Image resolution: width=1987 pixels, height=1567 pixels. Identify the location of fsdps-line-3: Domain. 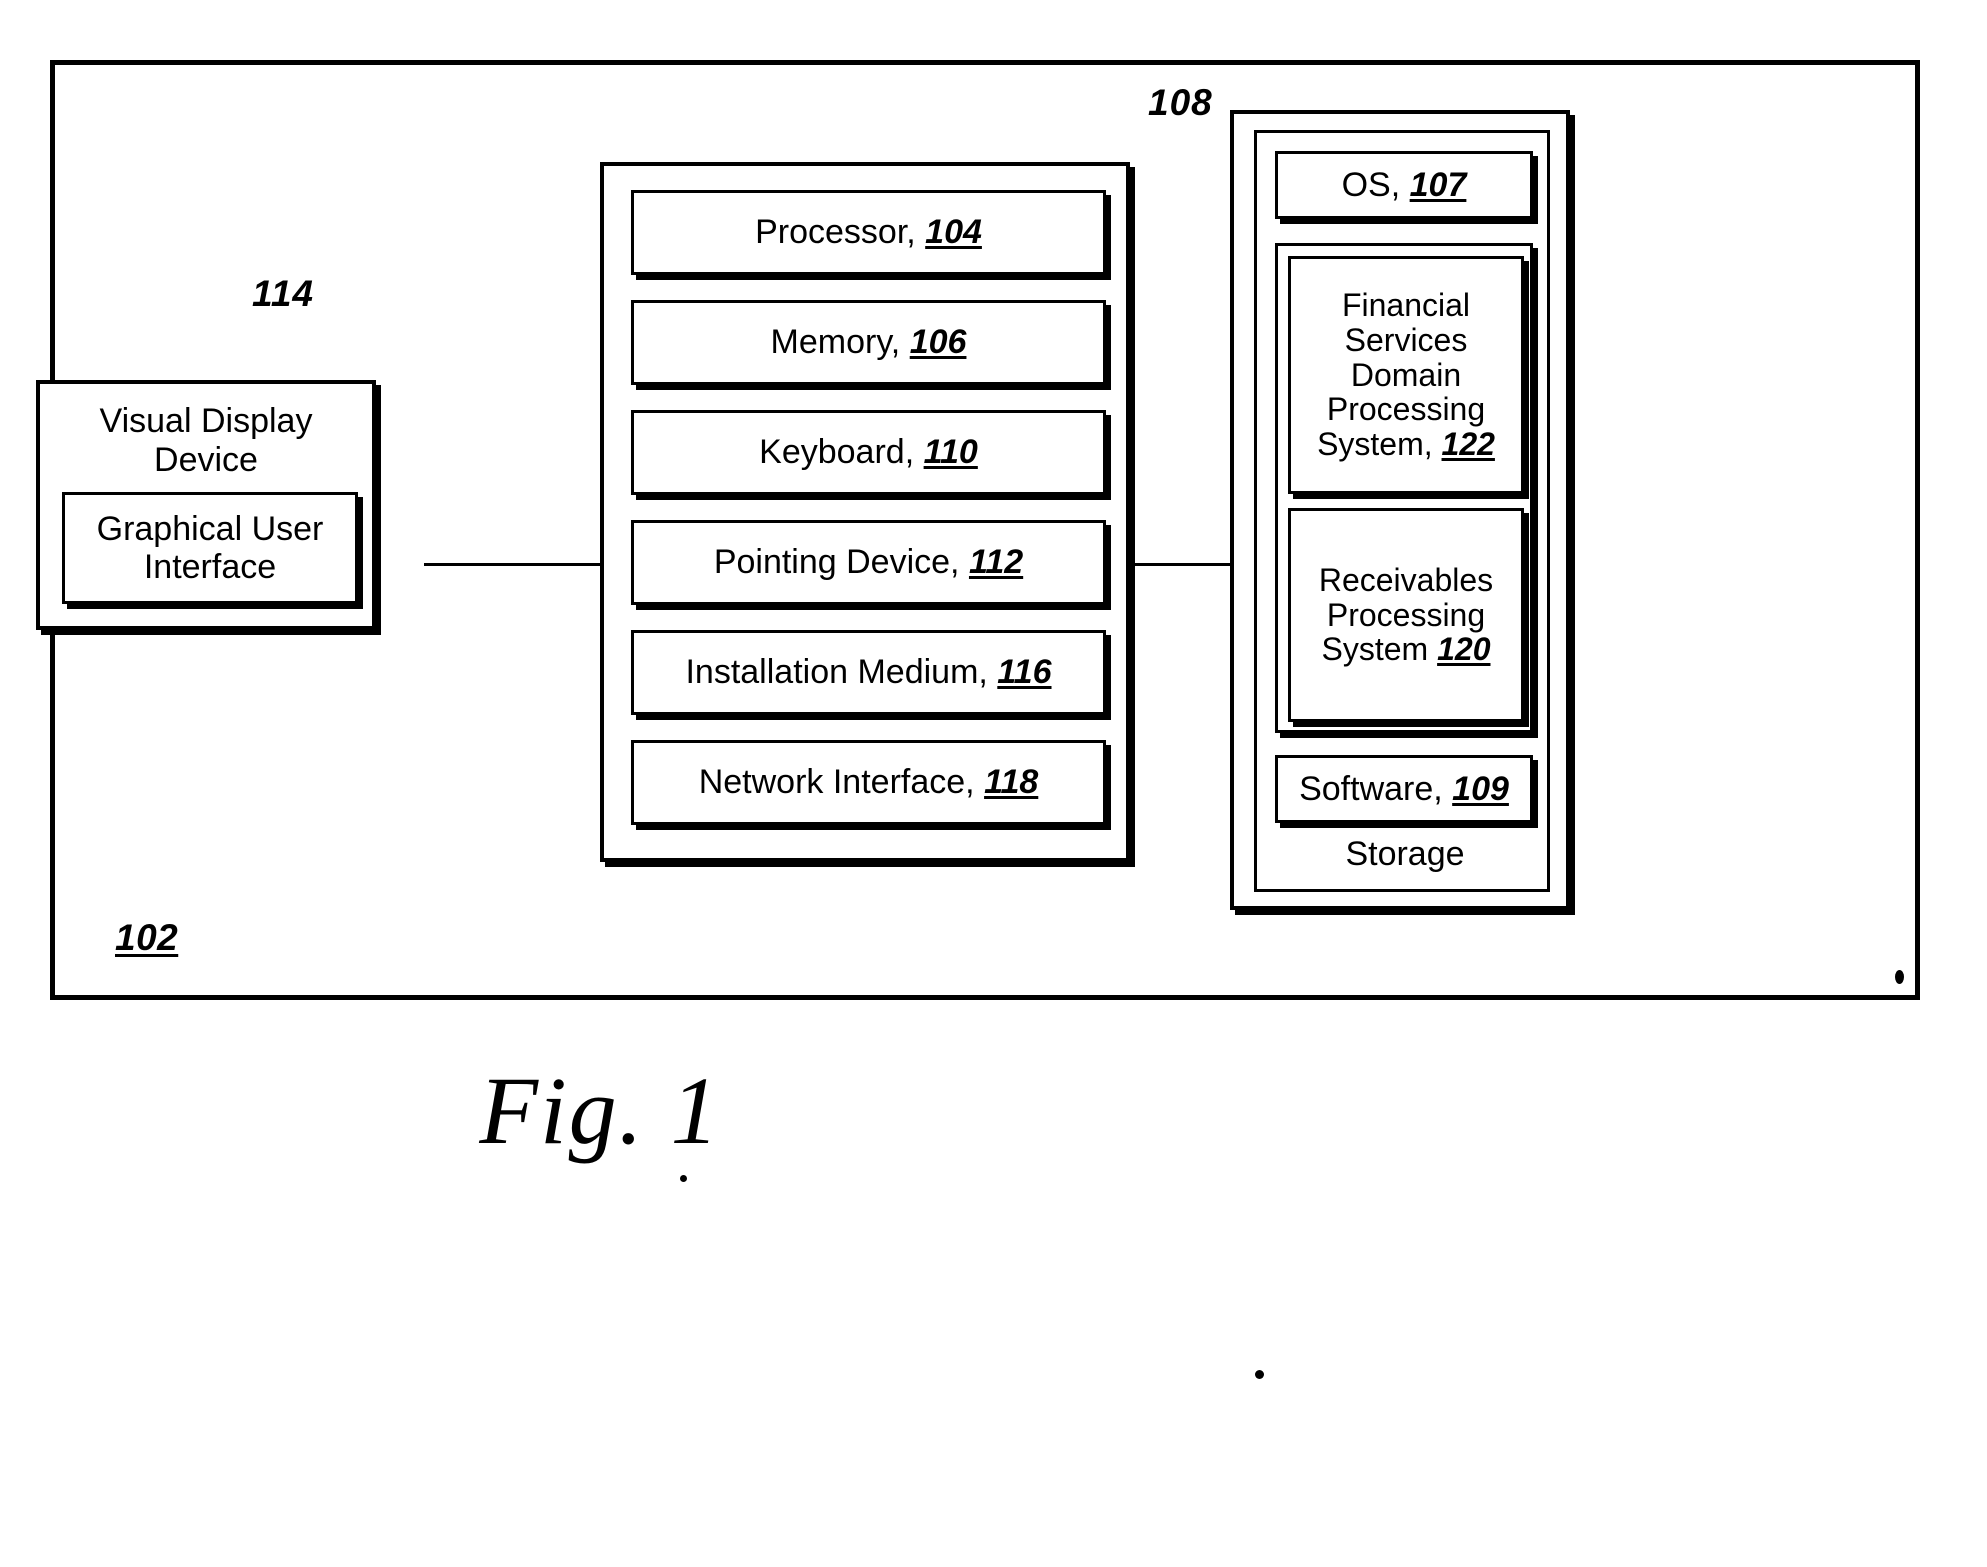
(1406, 374).